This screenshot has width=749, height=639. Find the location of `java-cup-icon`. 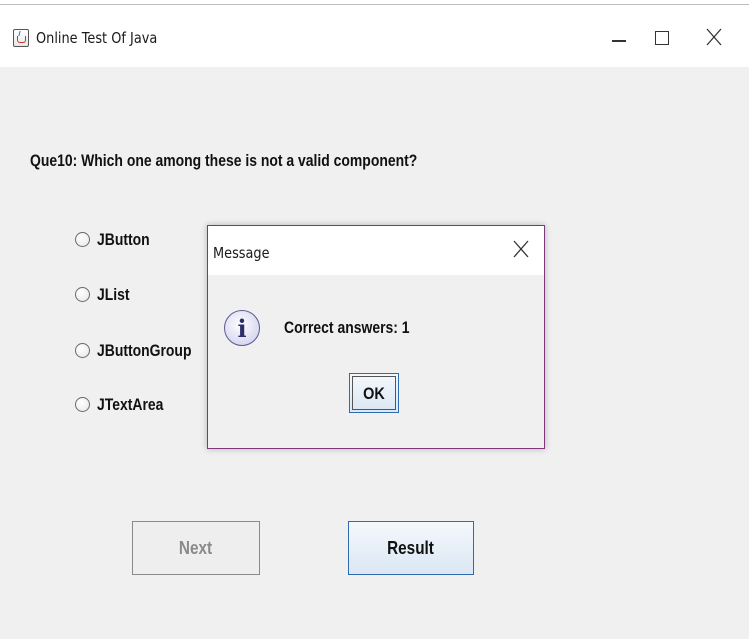

java-cup-icon is located at coordinates (21, 38).